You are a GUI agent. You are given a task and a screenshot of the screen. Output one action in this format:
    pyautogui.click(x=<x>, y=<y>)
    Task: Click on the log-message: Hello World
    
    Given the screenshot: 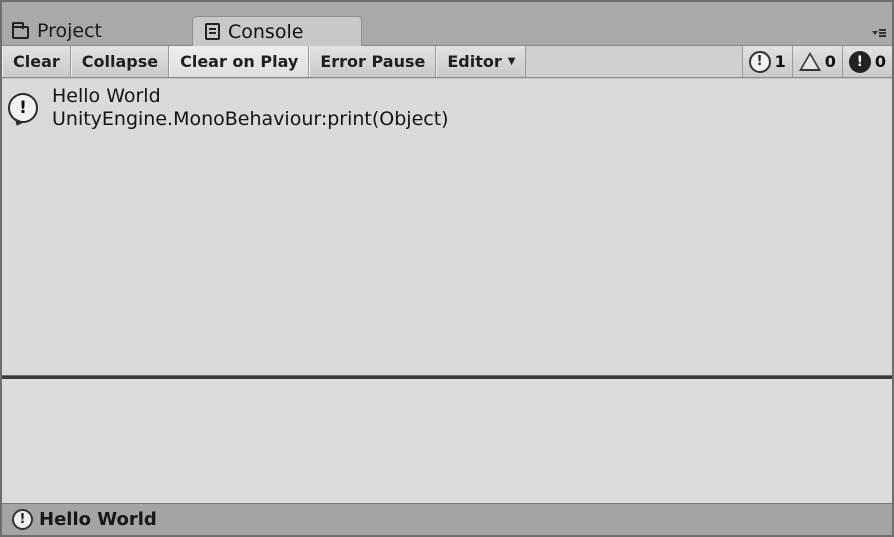 What is the action you would take?
    pyautogui.click(x=106, y=96)
    